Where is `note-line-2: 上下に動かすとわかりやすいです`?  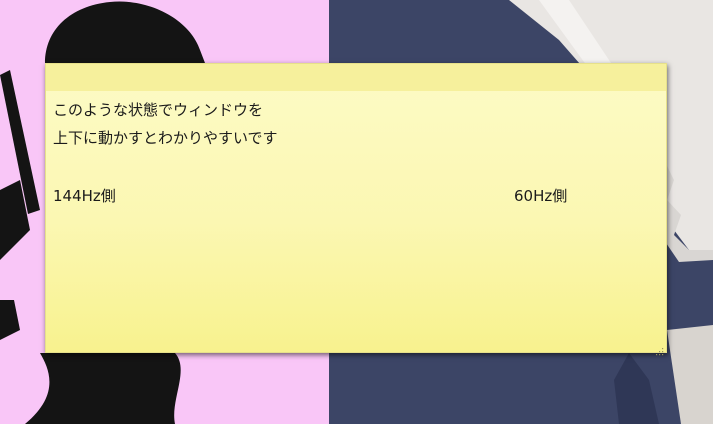 note-line-2: 上下に動かすとわかりやすいです is located at coordinates (165, 138).